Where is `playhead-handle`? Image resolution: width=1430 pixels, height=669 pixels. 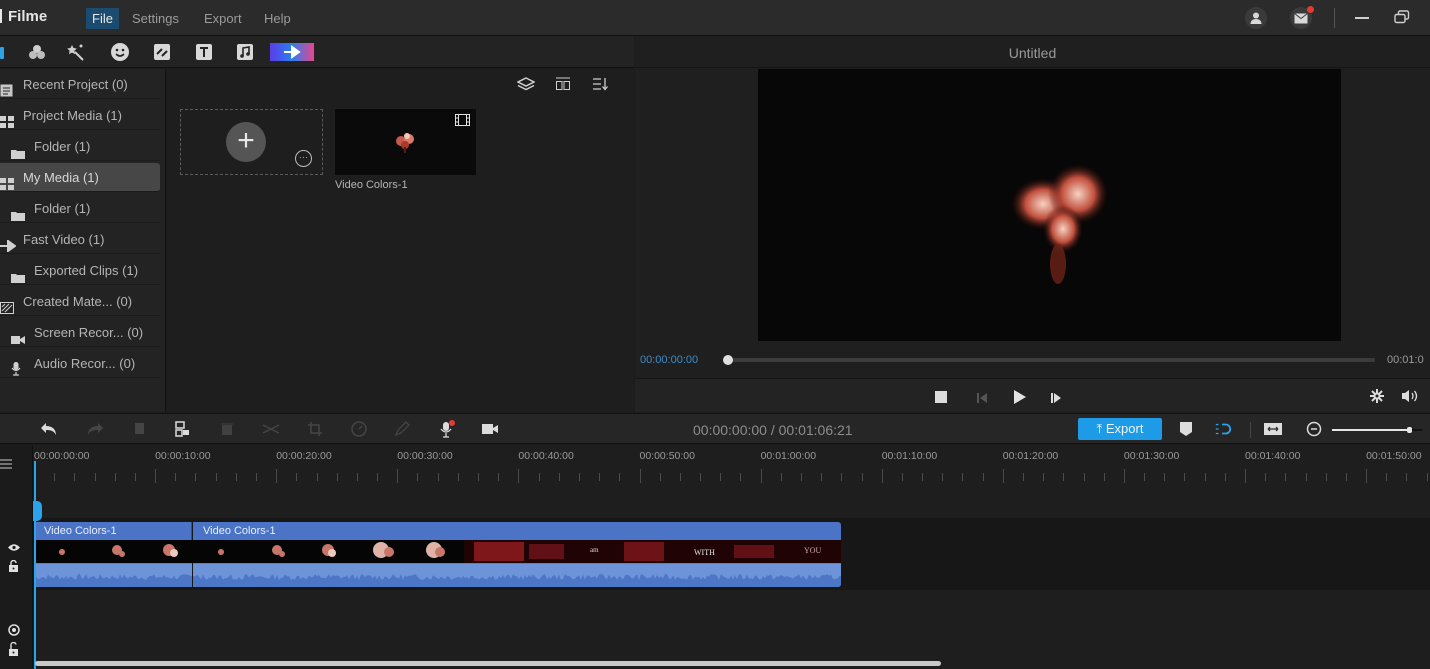
playhead-handle is located at coordinates (37, 511).